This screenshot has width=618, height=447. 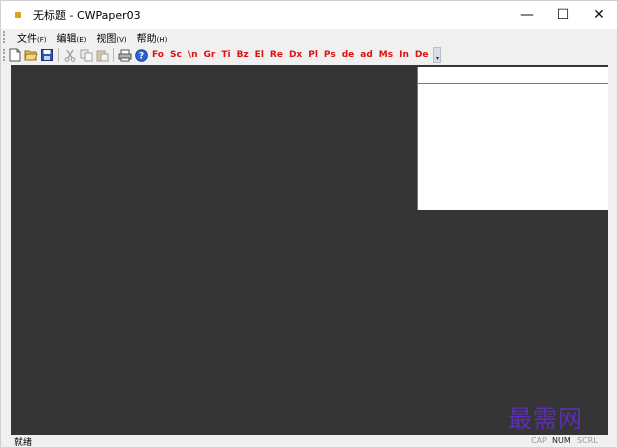 What do you see at coordinates (146, 39) in the screenshot?
I see `menu-help-label: 帮助` at bounding box center [146, 39].